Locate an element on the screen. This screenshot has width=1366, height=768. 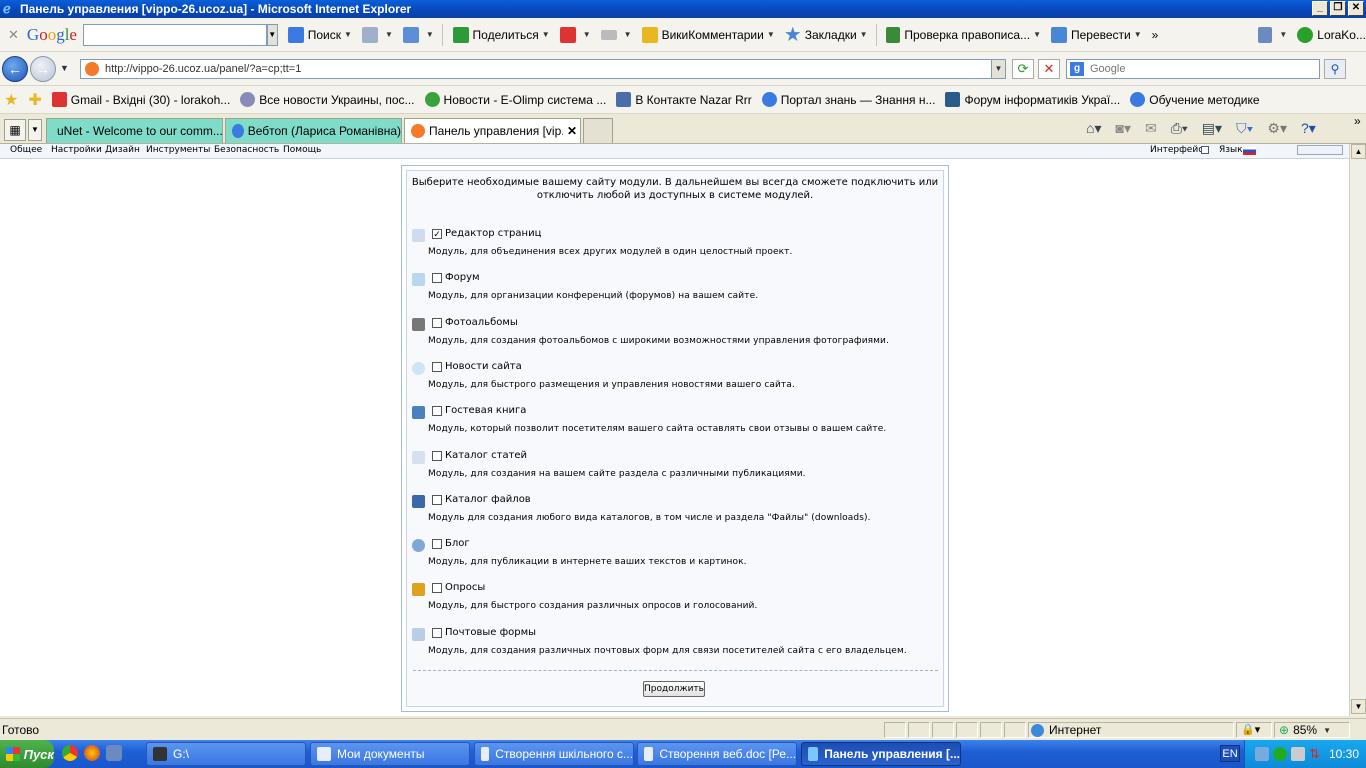
start-button: Пуск is located at coordinates (27, 754).